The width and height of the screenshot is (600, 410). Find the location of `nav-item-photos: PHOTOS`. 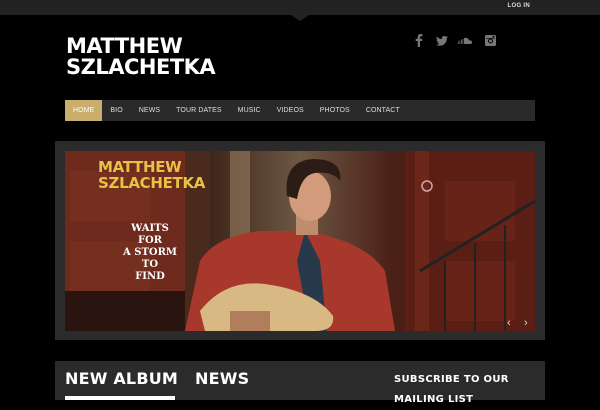

nav-item-photos: PHOTOS is located at coordinates (335, 110).